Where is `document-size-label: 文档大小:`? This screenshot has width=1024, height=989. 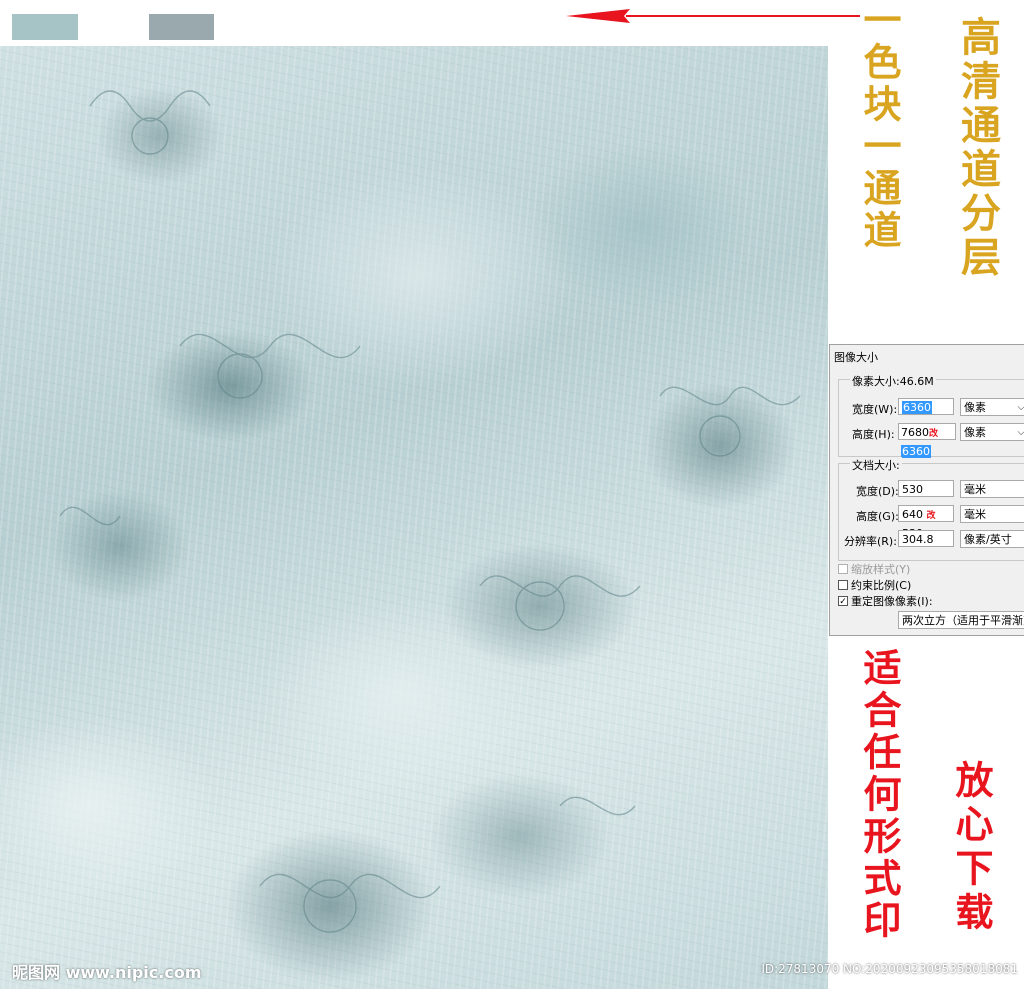 document-size-label: 文档大小: is located at coordinates (876, 465).